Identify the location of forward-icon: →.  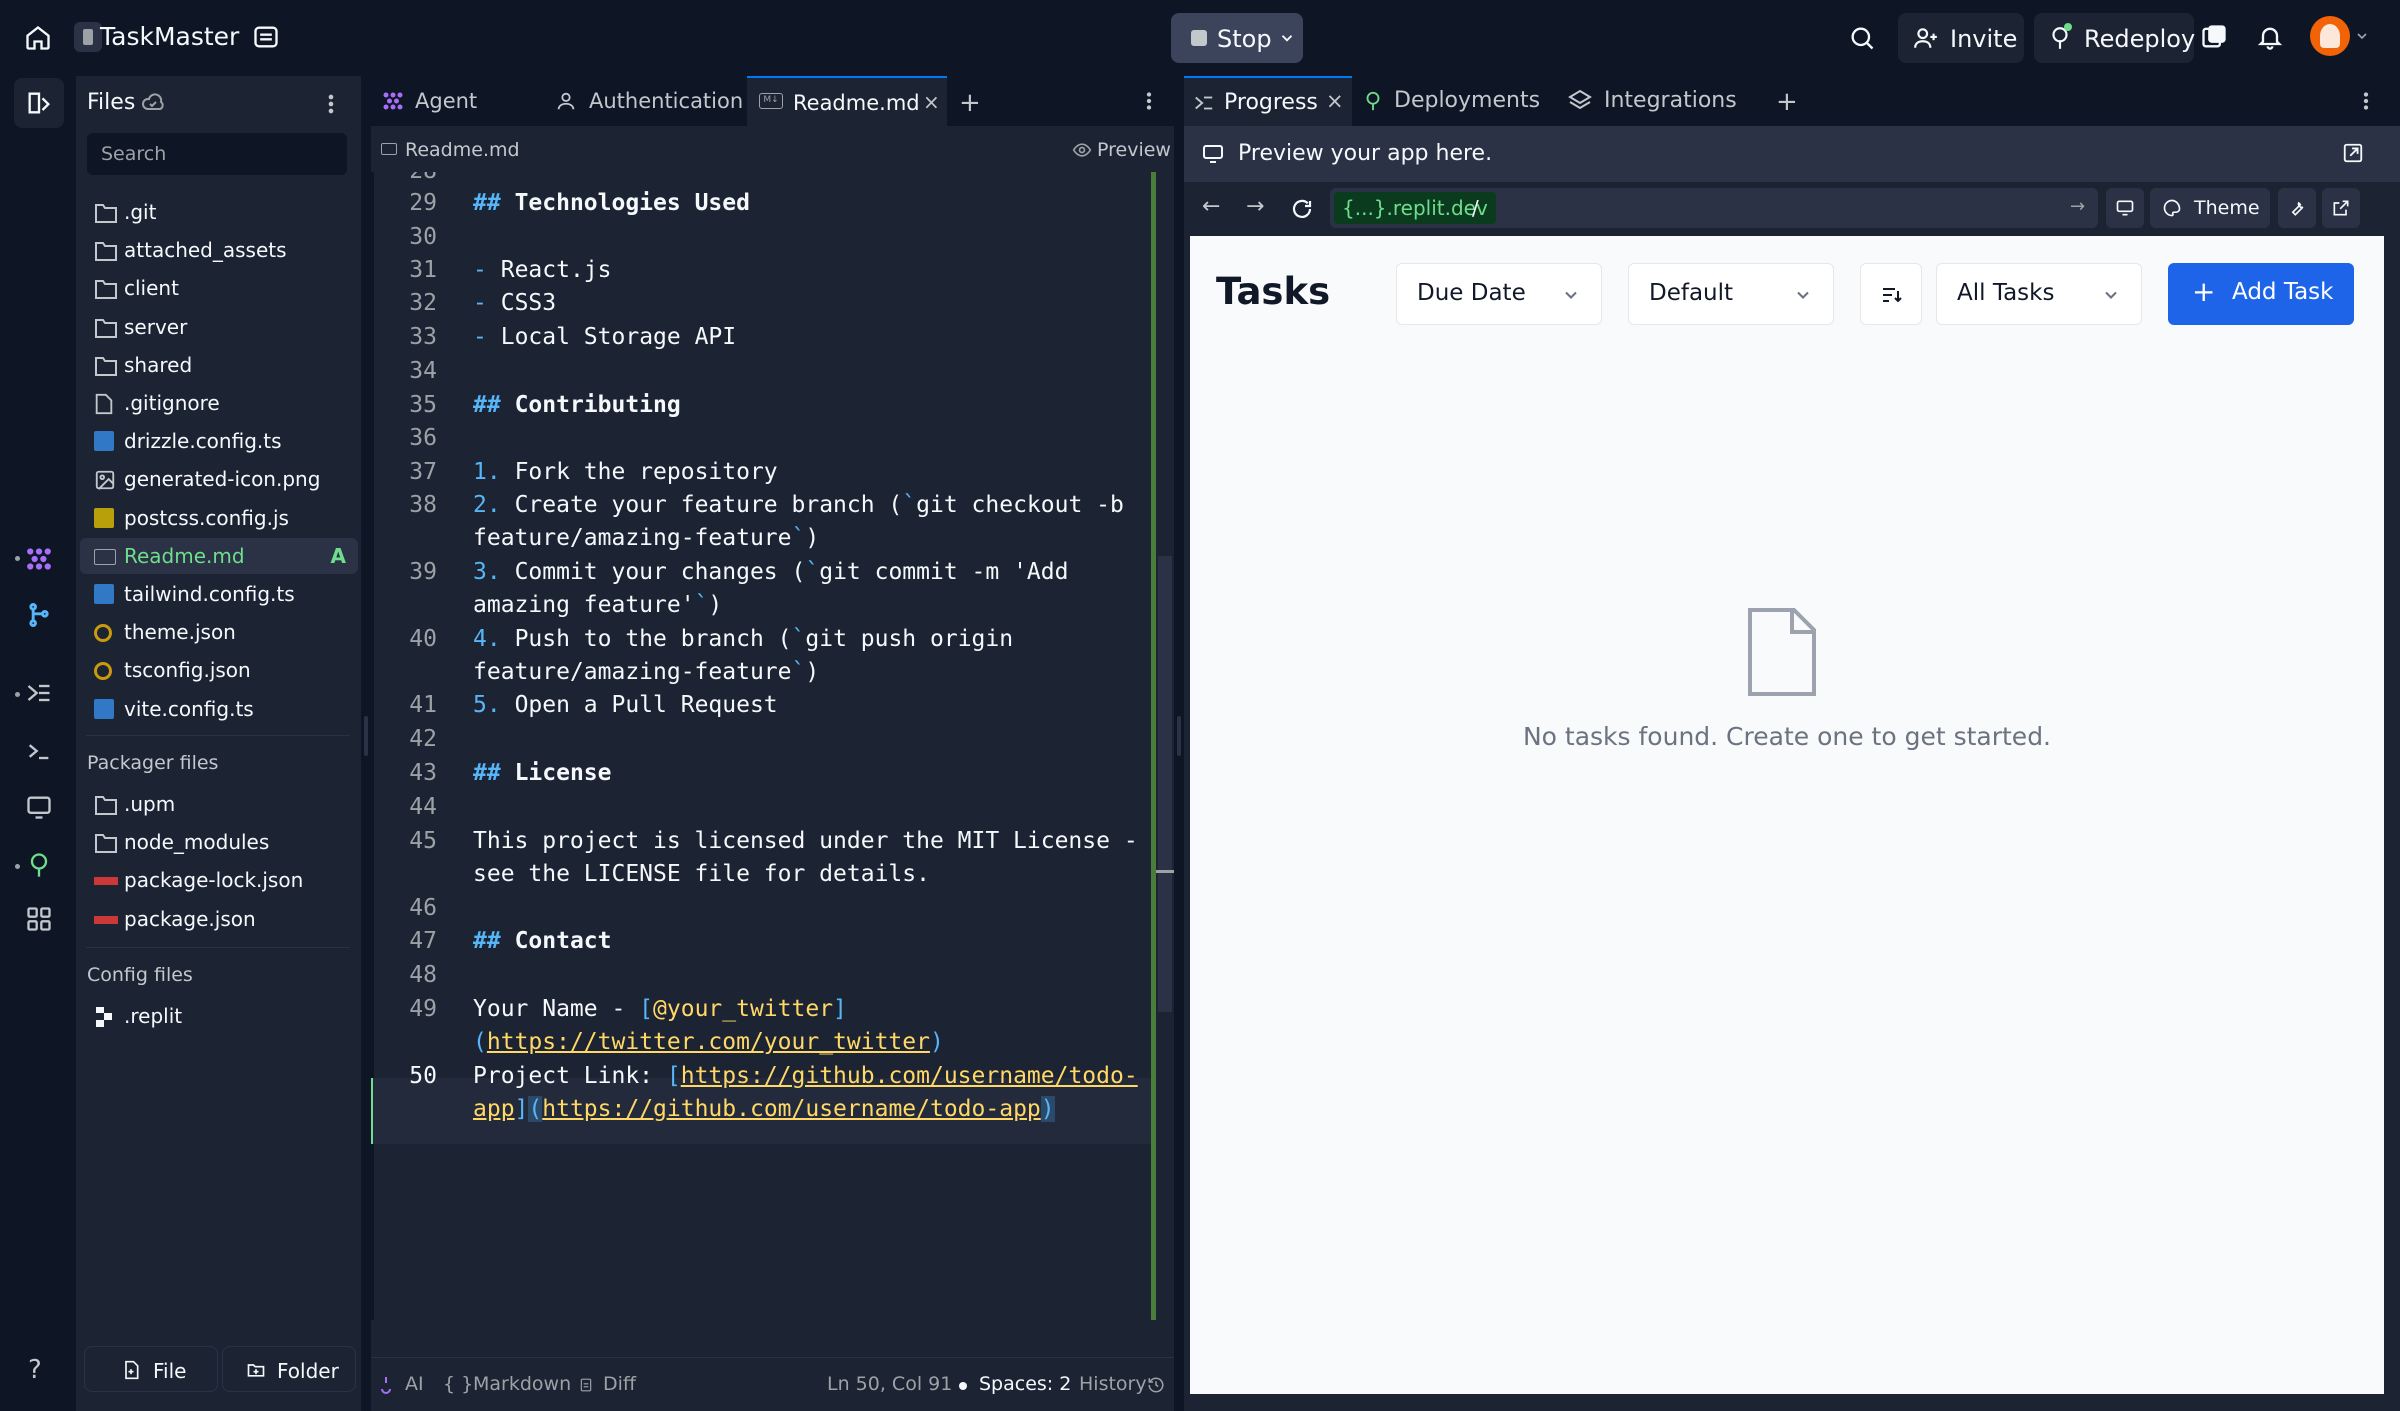
(1255, 206).